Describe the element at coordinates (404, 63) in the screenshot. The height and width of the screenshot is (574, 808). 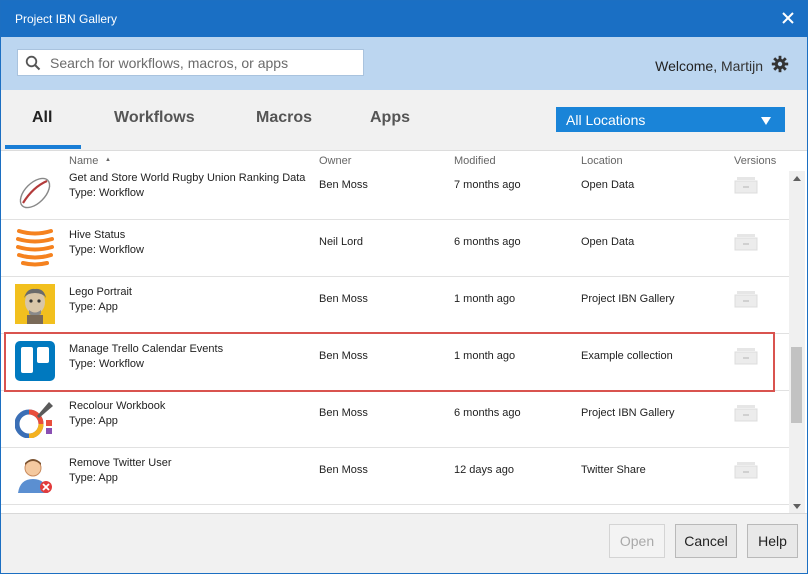
I see `search-band: Welcome, Martijn` at that location.